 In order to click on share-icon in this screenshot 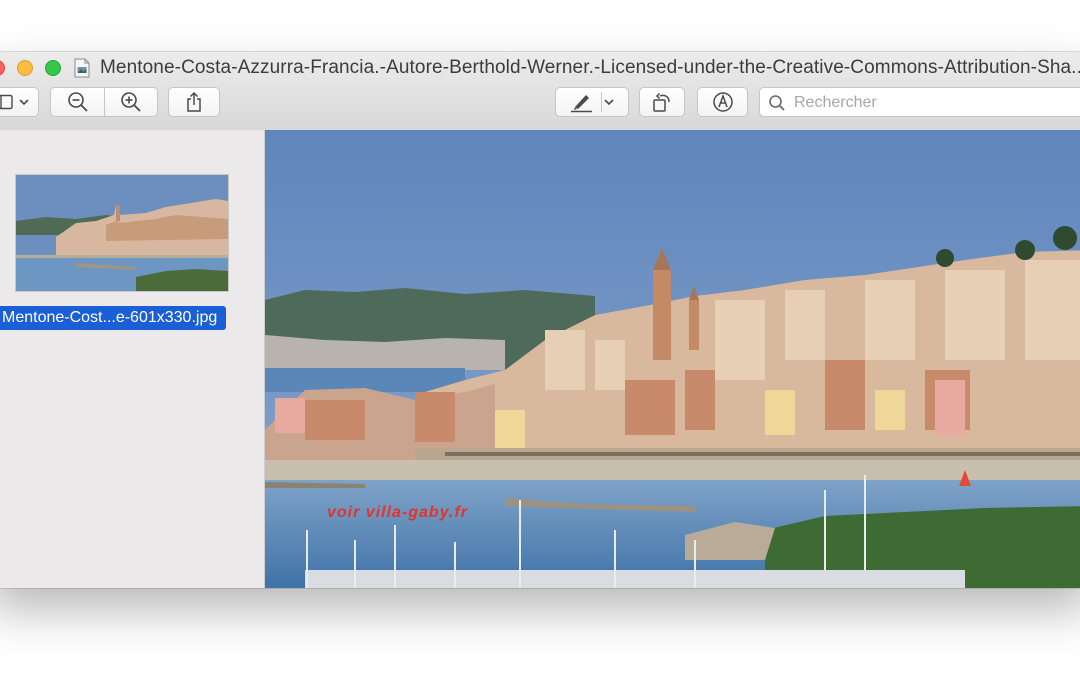, I will do `click(194, 101)`.